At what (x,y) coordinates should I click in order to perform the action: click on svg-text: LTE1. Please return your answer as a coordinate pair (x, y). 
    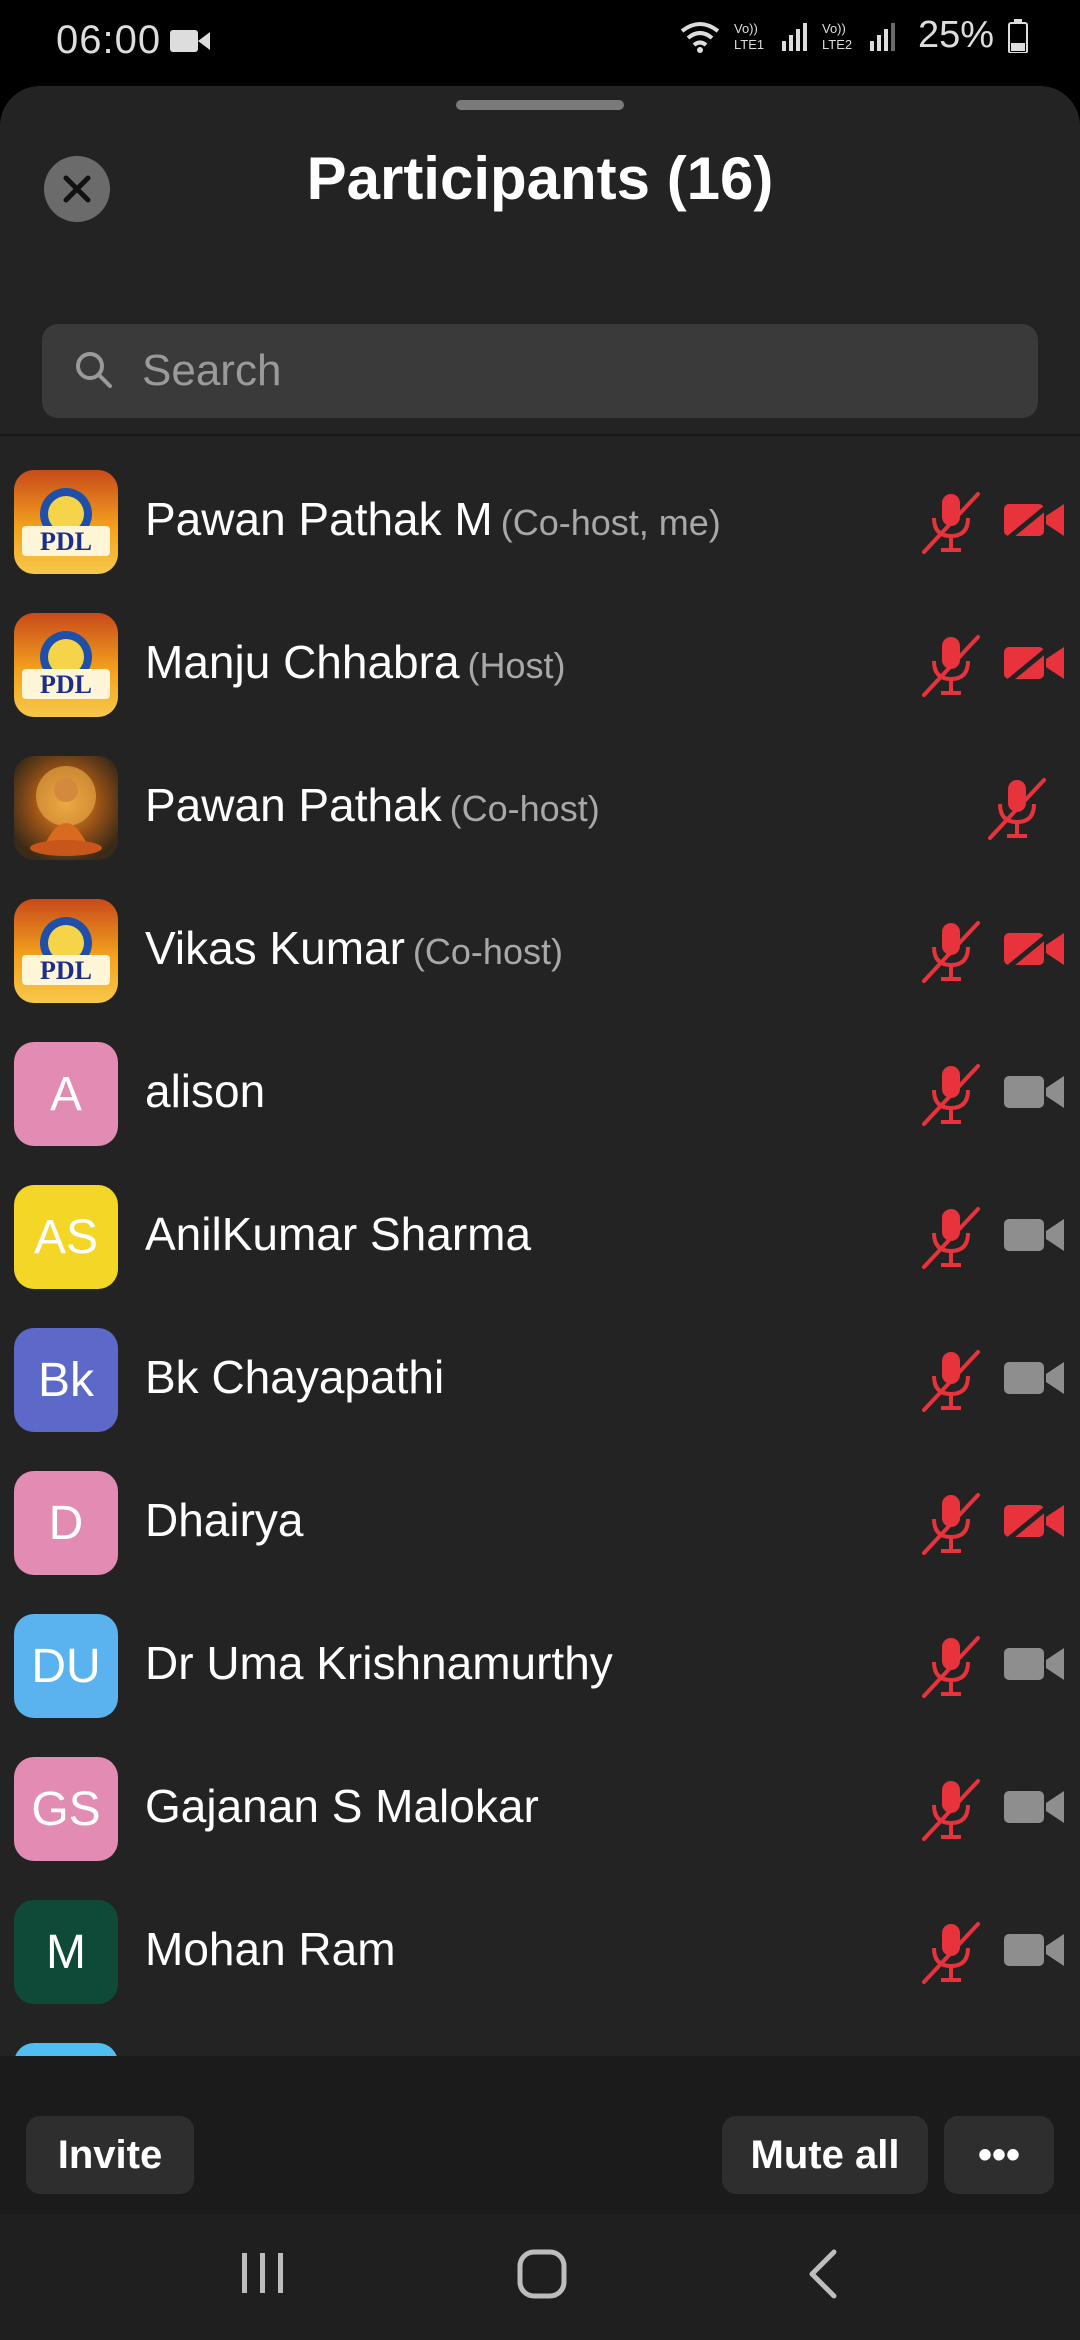
    Looking at the image, I should click on (749, 44).